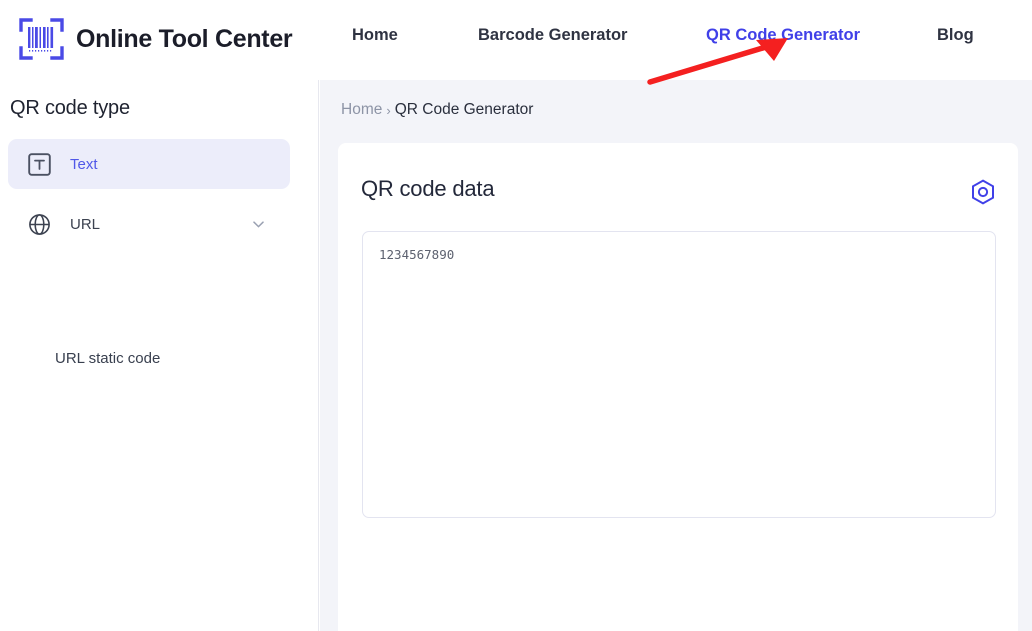 The height and width of the screenshot is (631, 1032). I want to click on breadcrumb: Home › QR Code Generator, so click(437, 110).